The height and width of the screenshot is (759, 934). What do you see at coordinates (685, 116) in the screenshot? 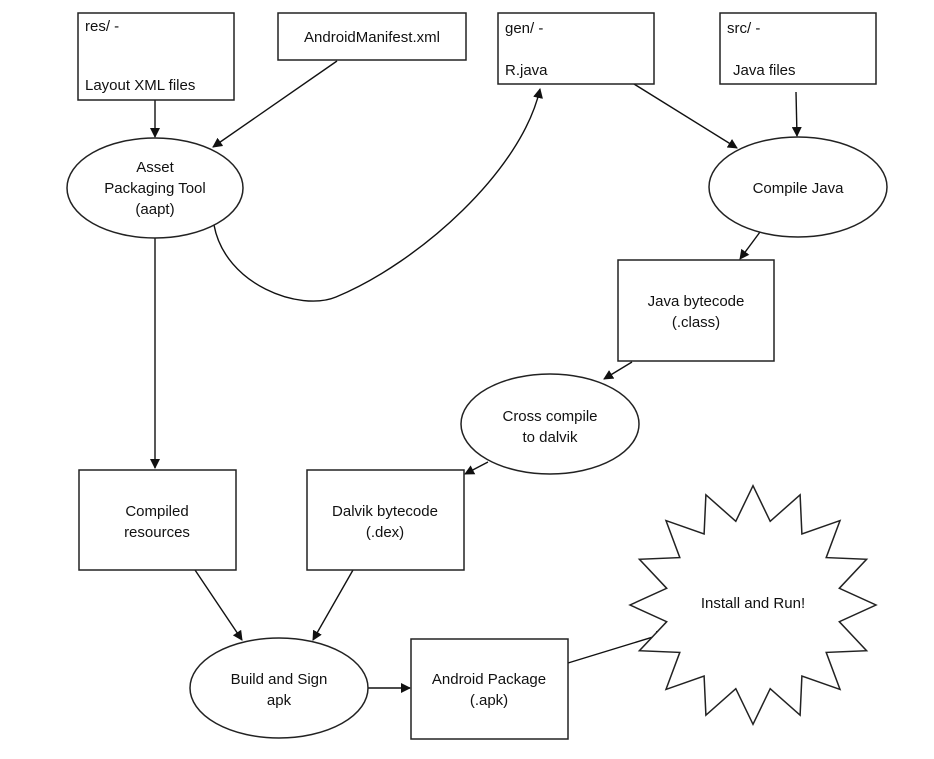
I see `edge-gen-compile` at bounding box center [685, 116].